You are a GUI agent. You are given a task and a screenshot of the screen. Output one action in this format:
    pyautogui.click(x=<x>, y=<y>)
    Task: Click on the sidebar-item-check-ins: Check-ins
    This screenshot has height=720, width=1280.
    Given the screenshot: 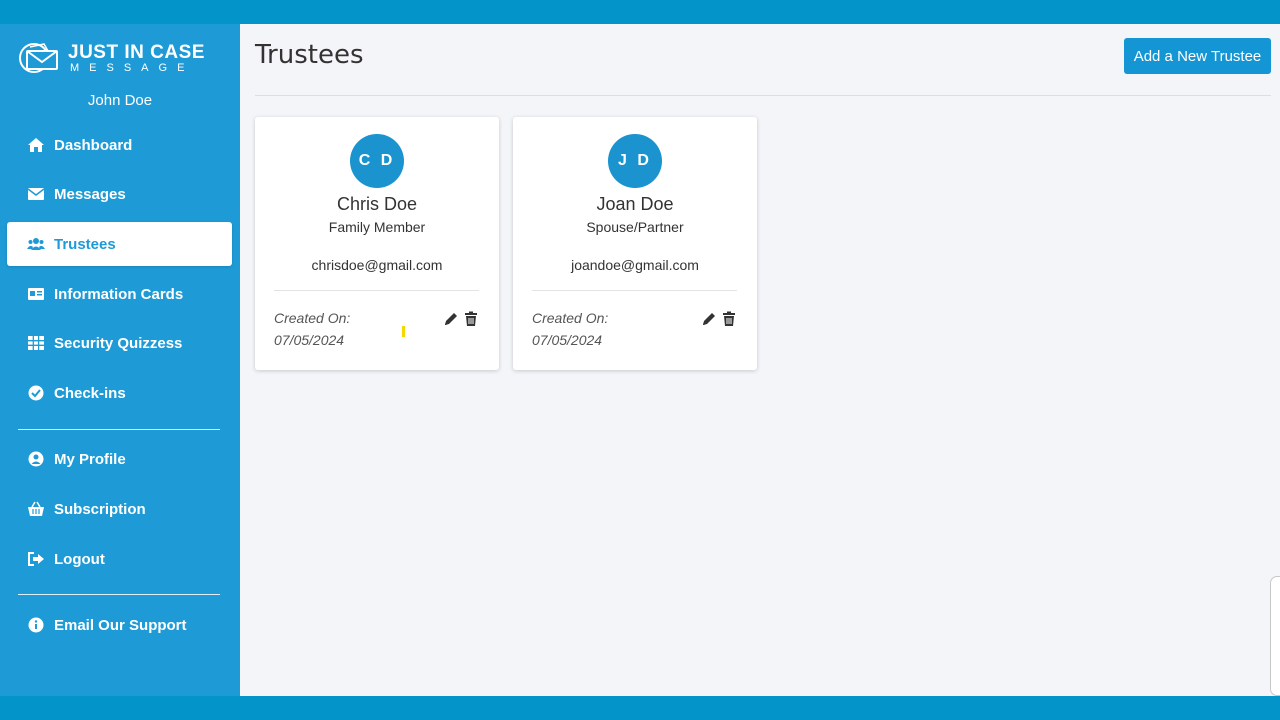 What is the action you would take?
    pyautogui.click(x=119, y=393)
    